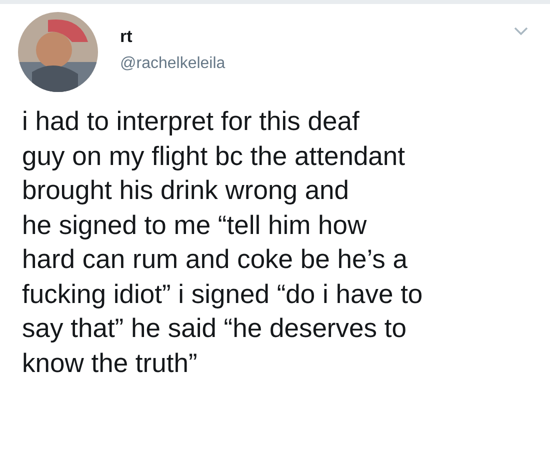 This screenshot has width=550, height=455. I want to click on user-handle: @rachelkeleila, so click(306, 64).